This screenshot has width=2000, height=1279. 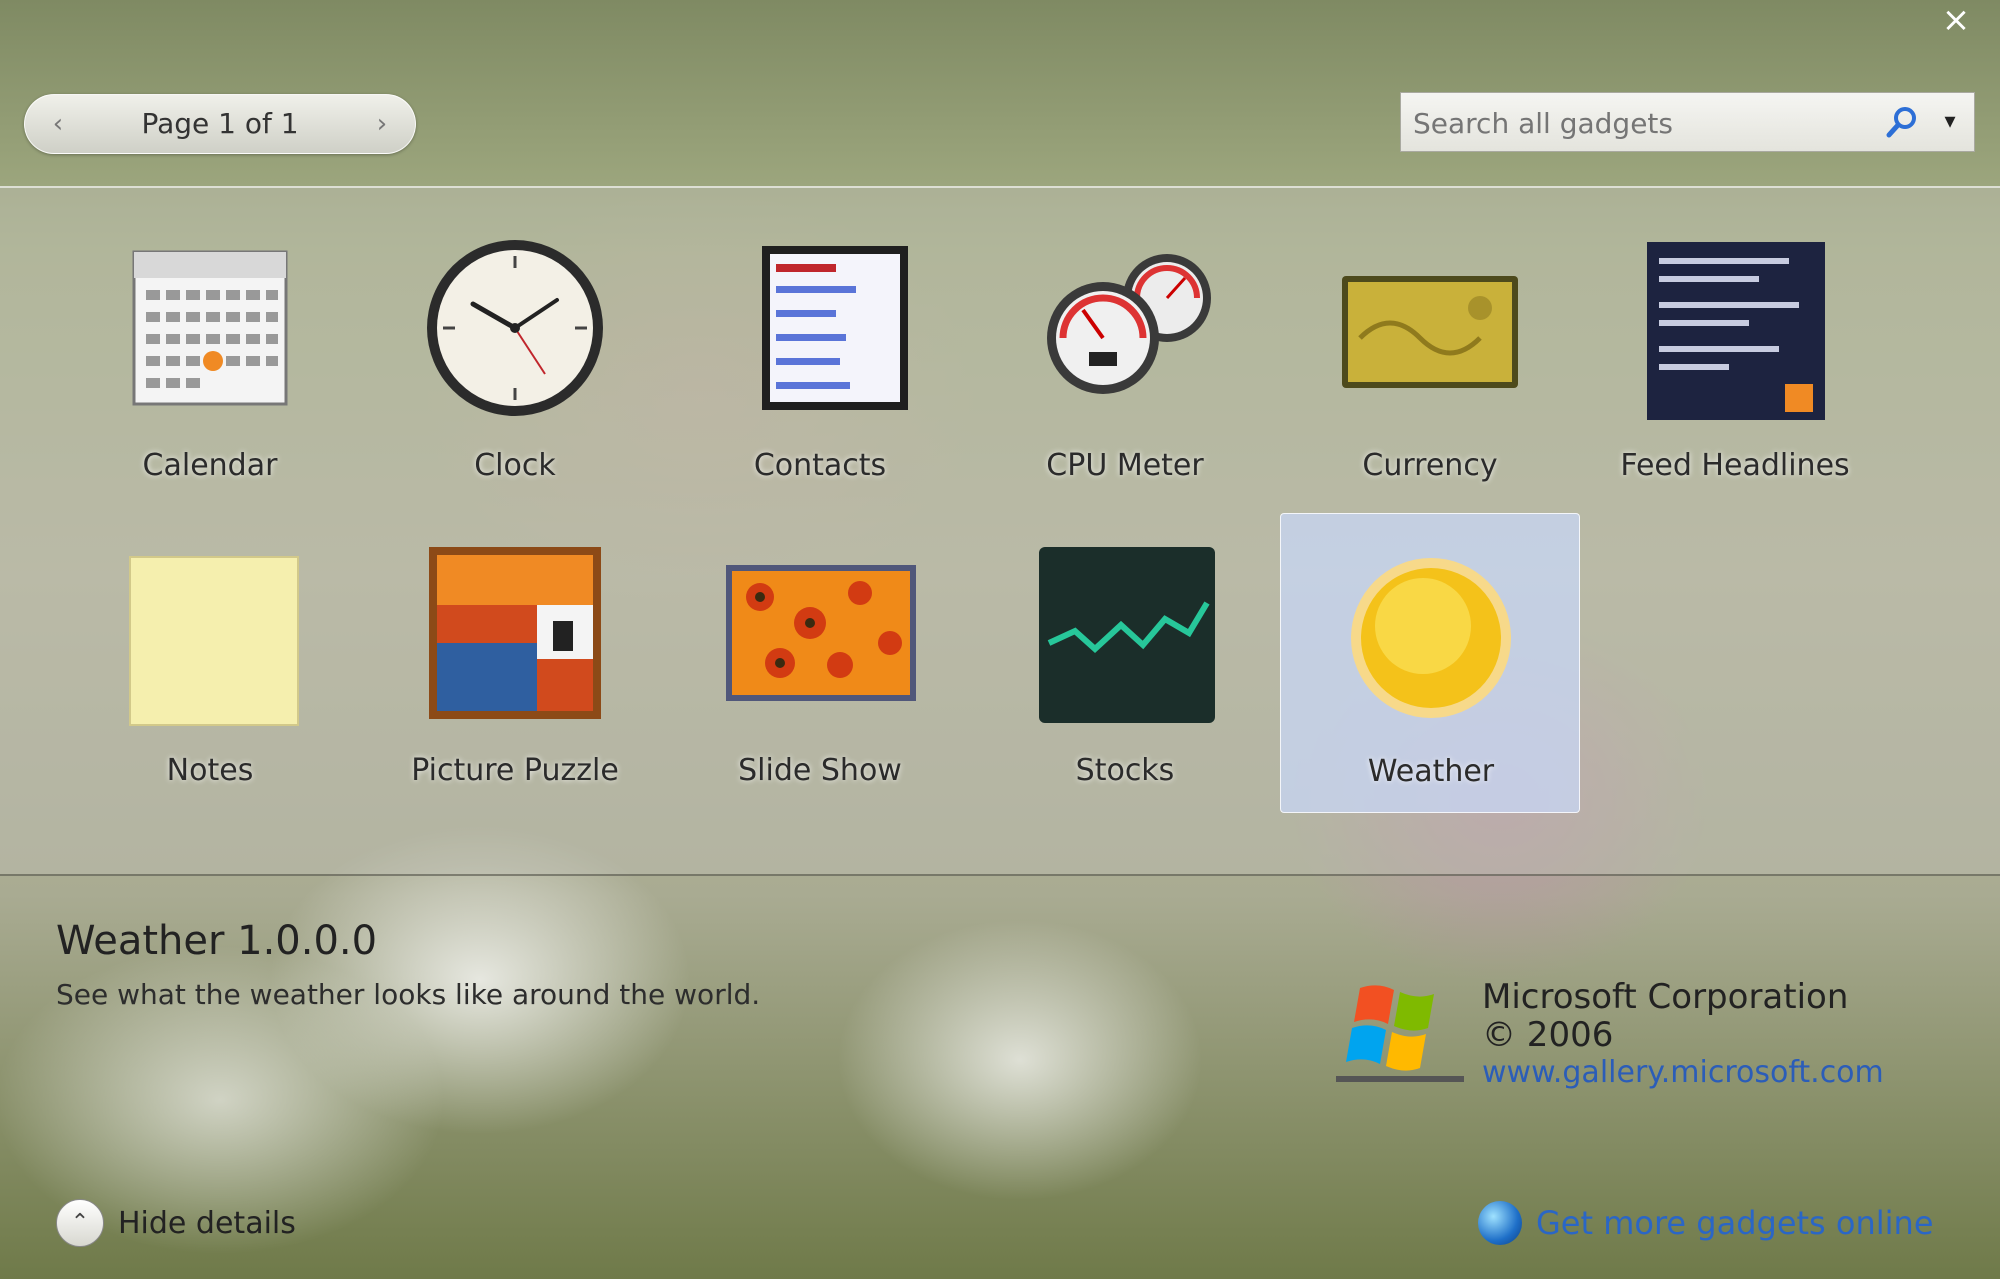 I want to click on page-navigator: ‹ Page 1 of 1 ›, so click(x=220, y=124).